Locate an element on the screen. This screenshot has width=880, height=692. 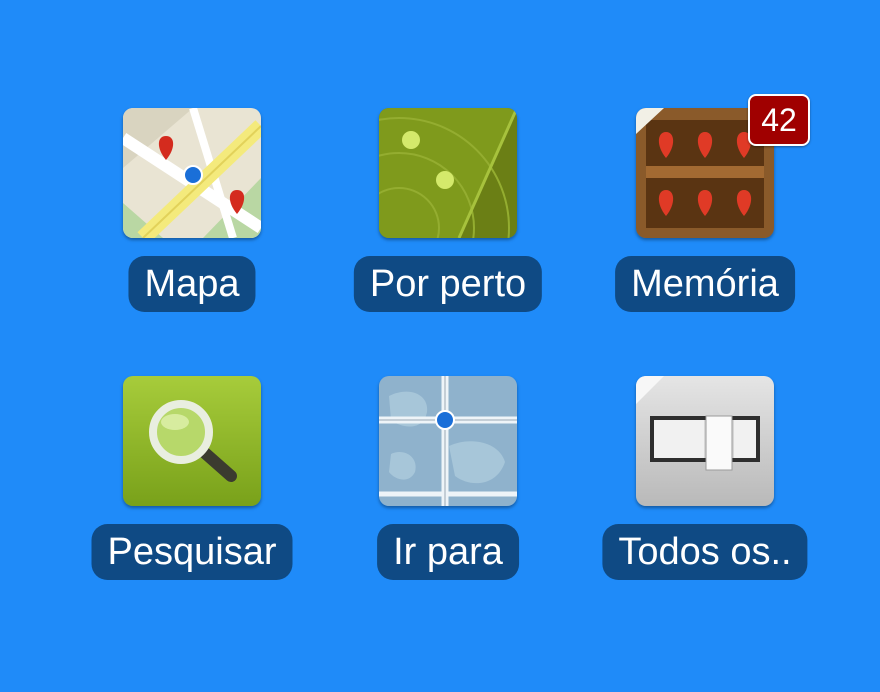
notification-badge: 42 is located at coordinates (779, 120).